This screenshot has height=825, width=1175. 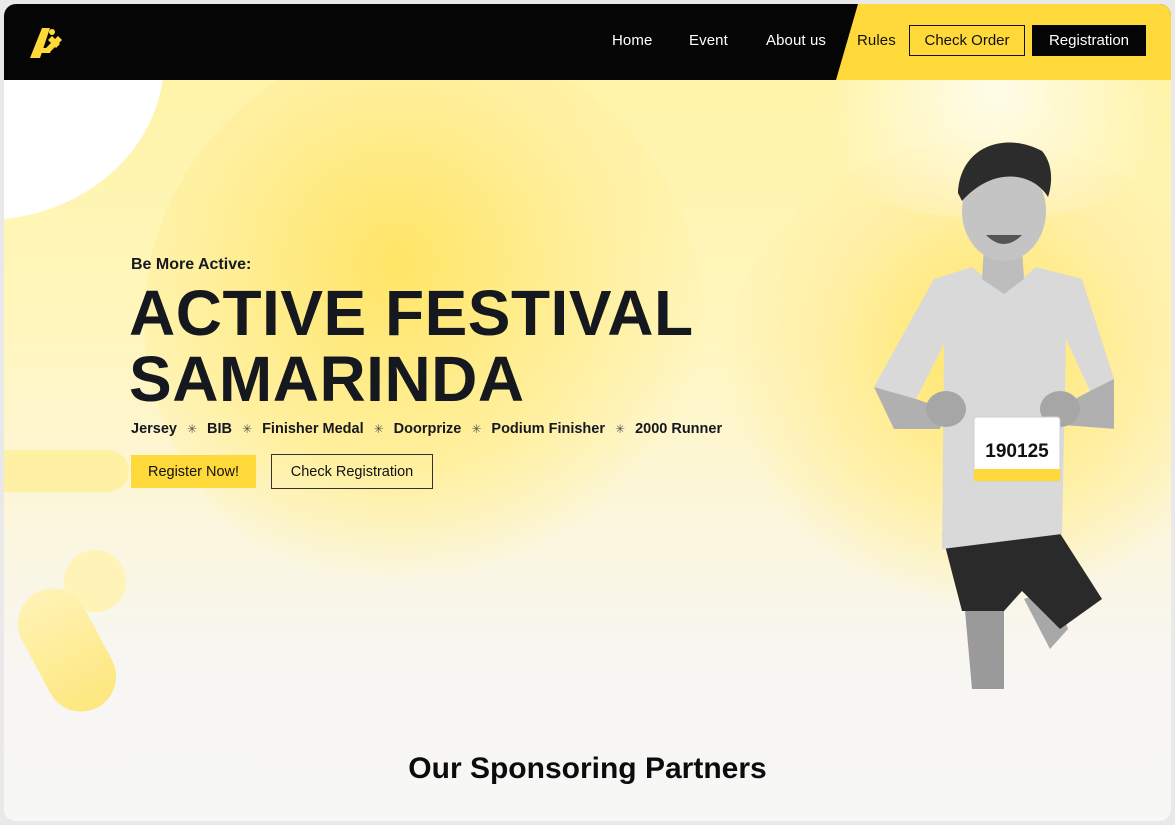 What do you see at coordinates (193, 471) in the screenshot?
I see `register-now-button: Register Now!` at bounding box center [193, 471].